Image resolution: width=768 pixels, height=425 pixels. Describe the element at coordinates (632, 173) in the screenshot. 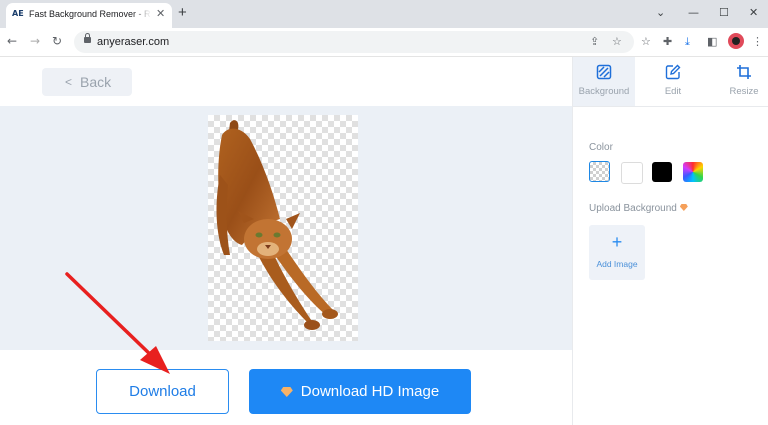

I see `color-swatch-white` at that location.